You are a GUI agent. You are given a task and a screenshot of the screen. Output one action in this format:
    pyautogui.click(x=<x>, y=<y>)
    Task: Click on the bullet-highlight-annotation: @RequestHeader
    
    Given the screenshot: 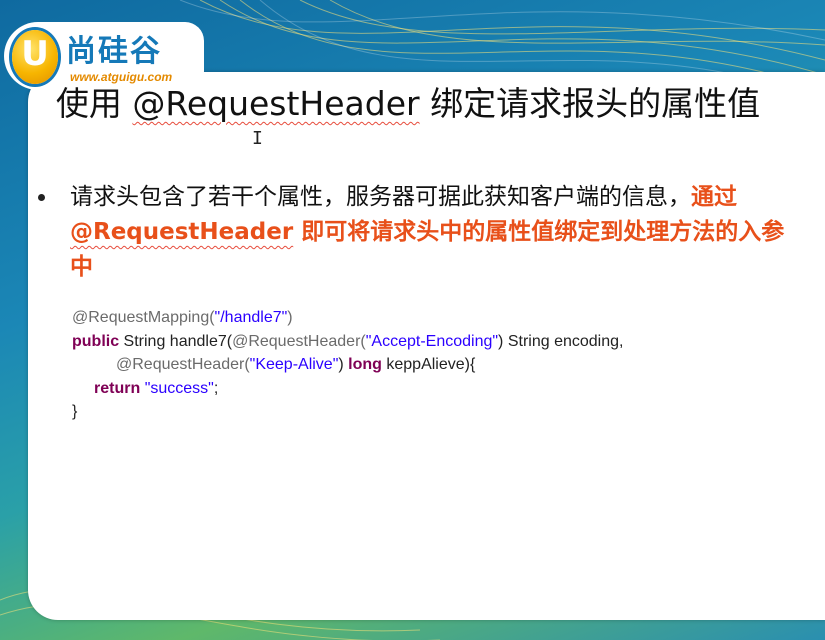 What is the action you would take?
    pyautogui.click(x=182, y=232)
    